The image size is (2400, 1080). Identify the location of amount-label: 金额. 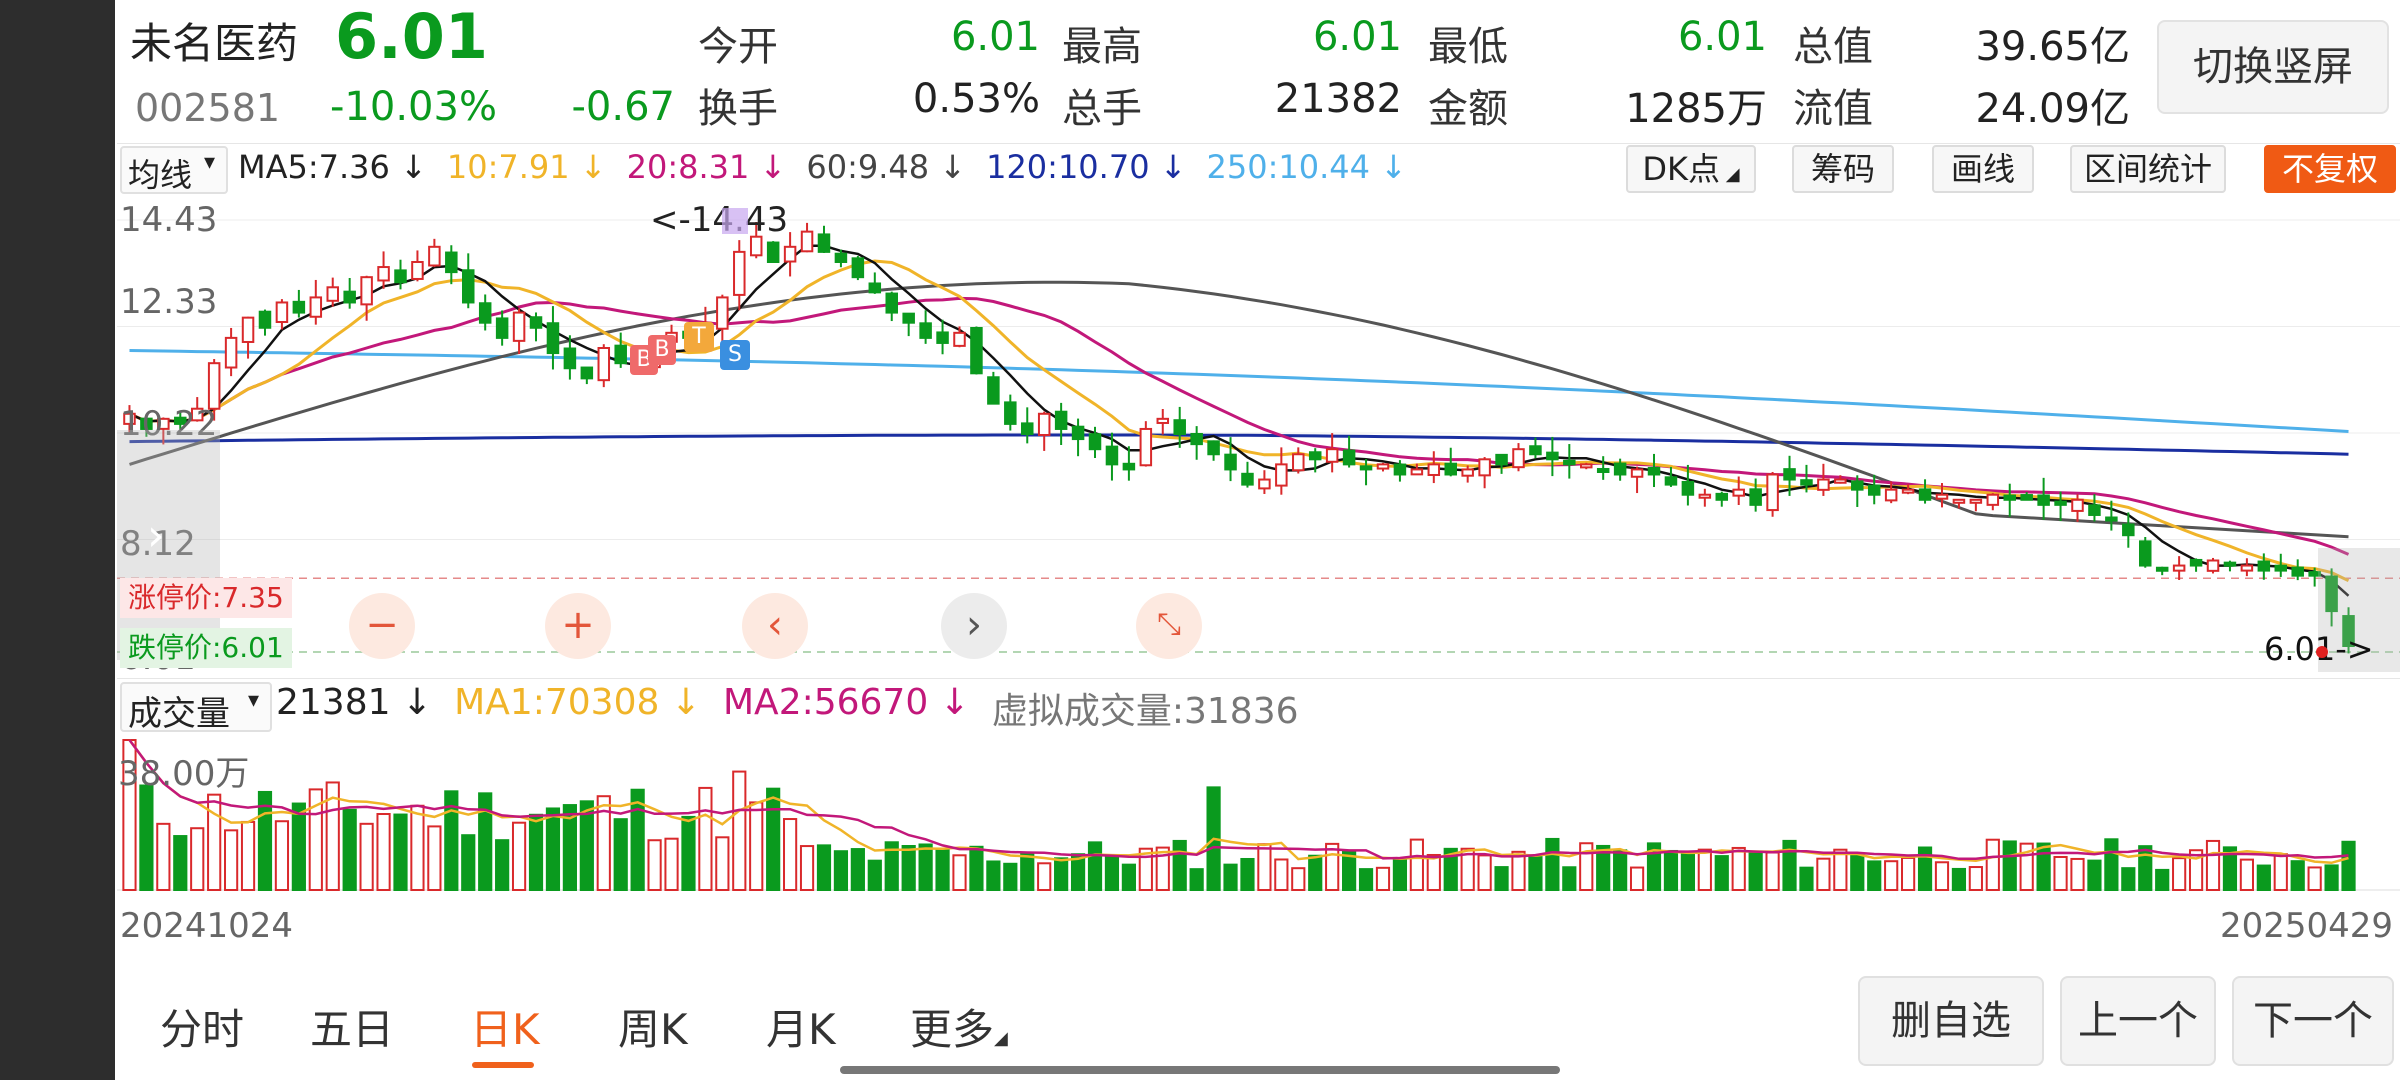
(1468, 109).